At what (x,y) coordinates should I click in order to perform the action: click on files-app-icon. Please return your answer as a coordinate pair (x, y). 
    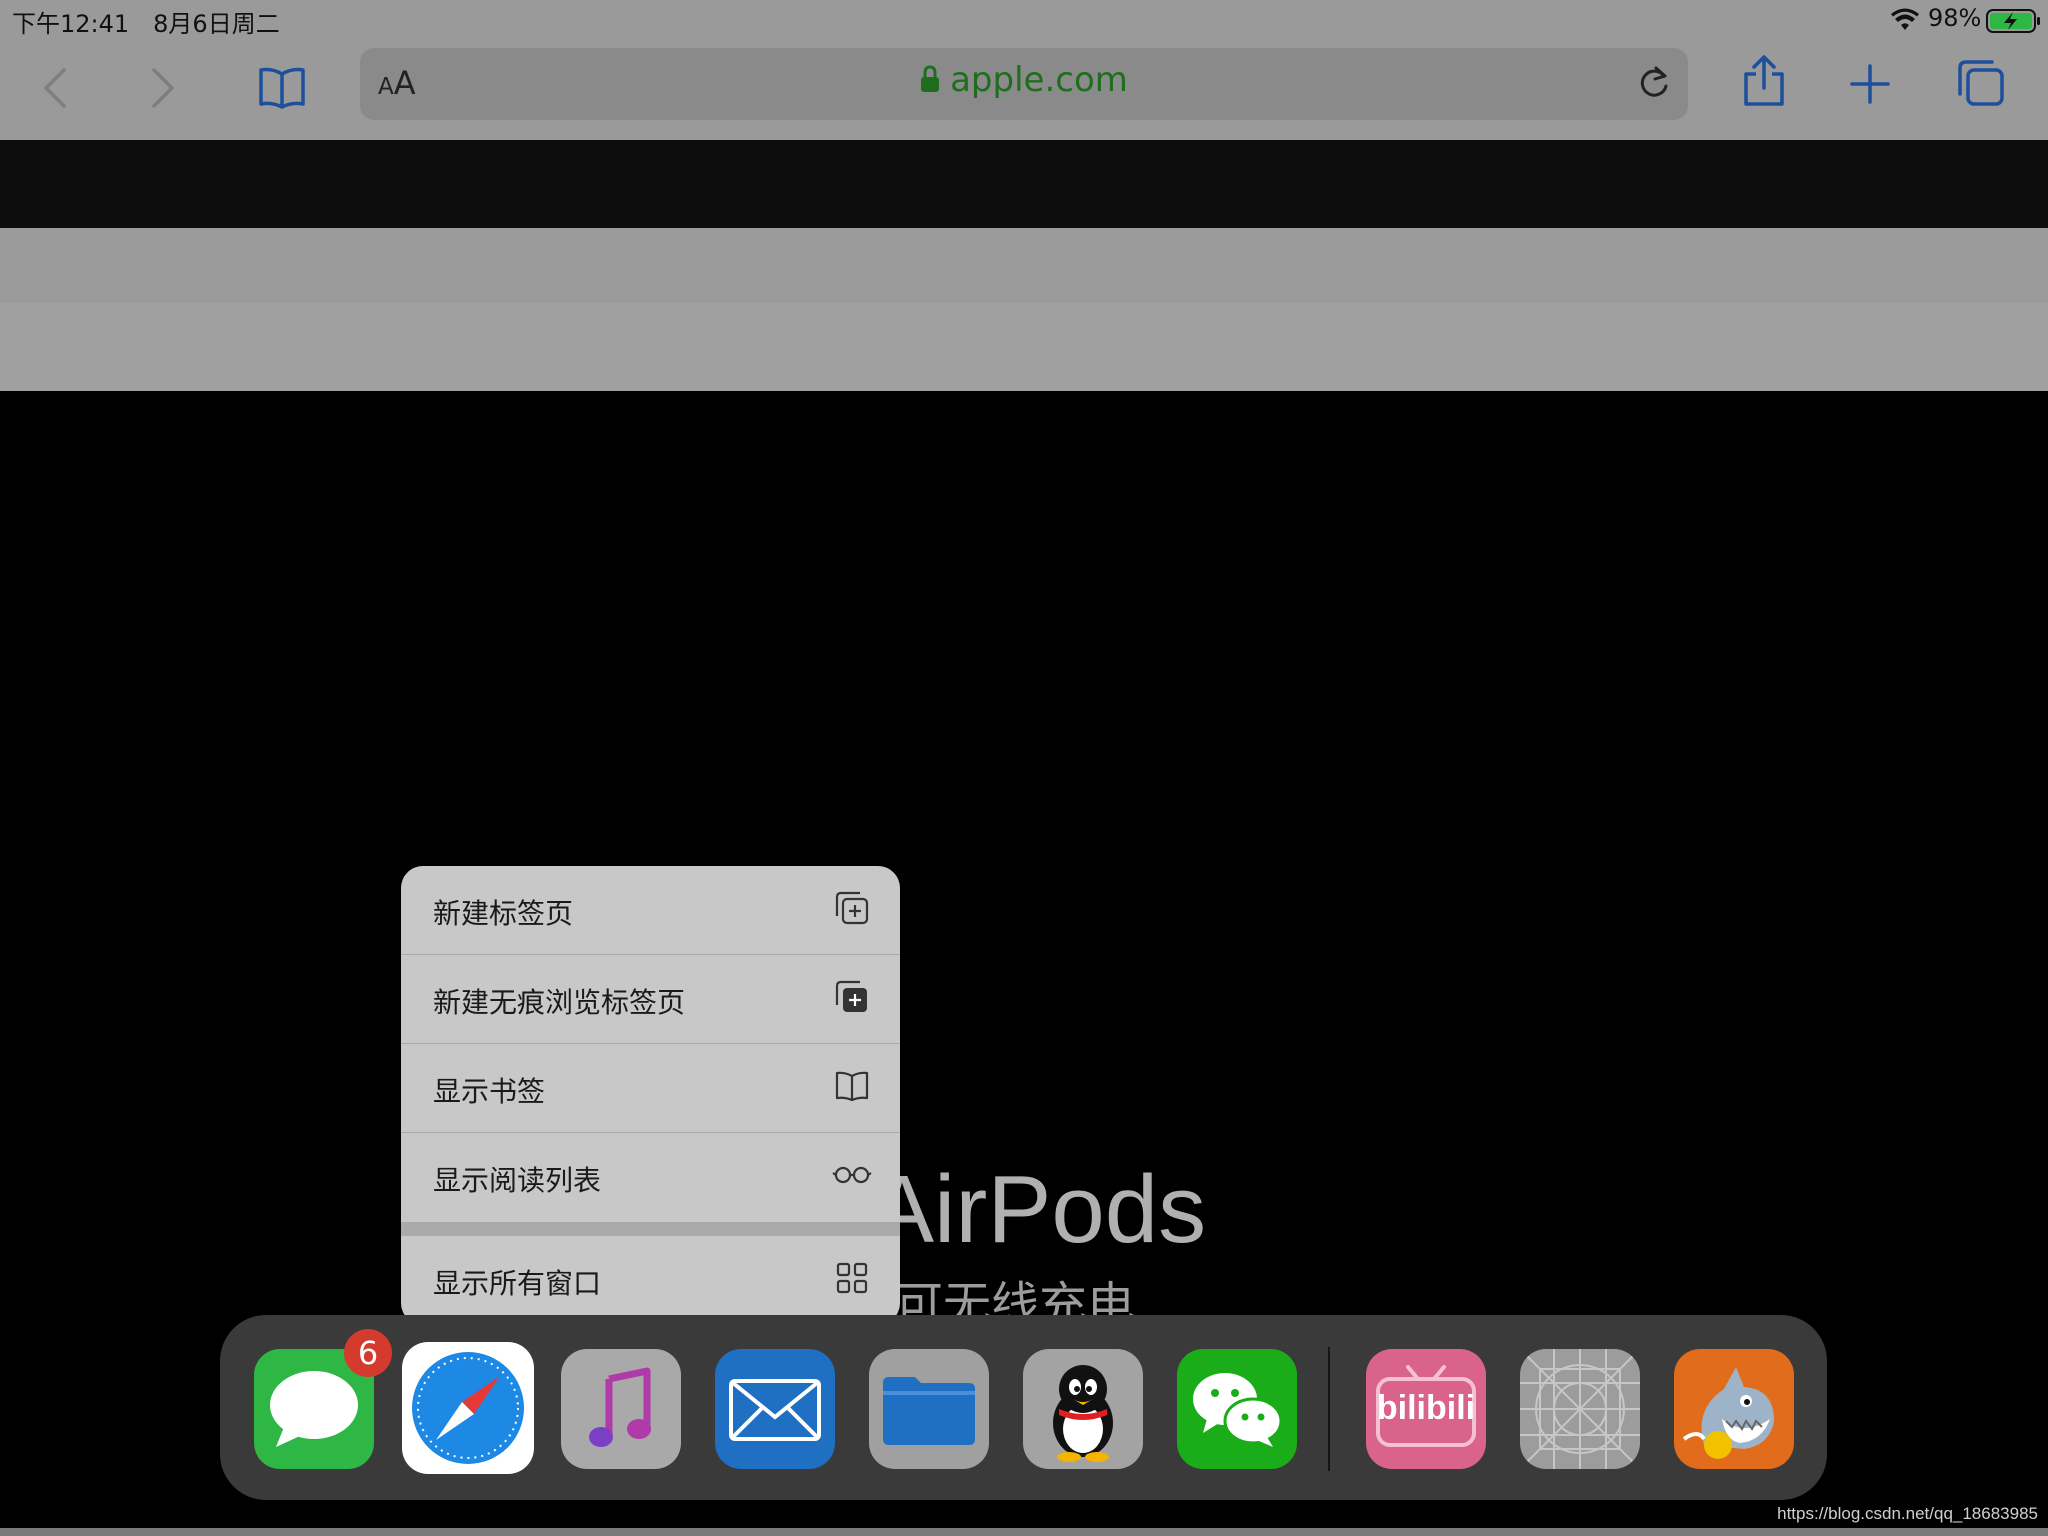
    Looking at the image, I should click on (929, 1409).